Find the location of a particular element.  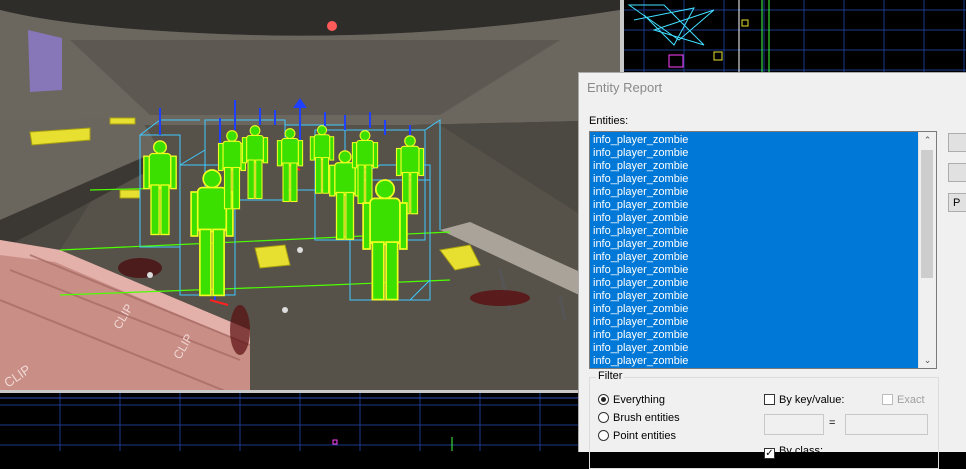

by-keyvalue-label: By key/value: is located at coordinates (812, 400).